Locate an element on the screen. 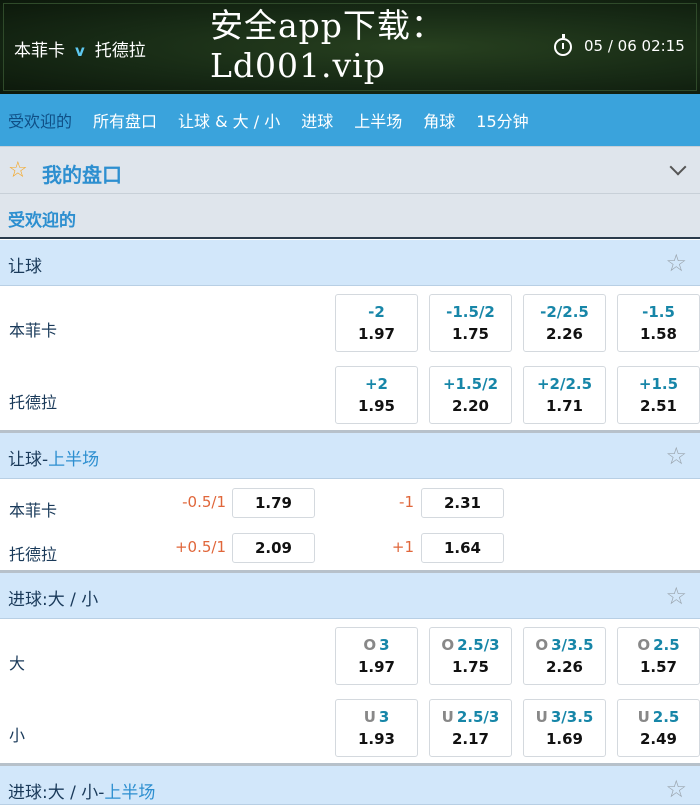 This screenshot has height=805, width=700. odds-button: O 2.5/3 1.75 is located at coordinates (470, 656).